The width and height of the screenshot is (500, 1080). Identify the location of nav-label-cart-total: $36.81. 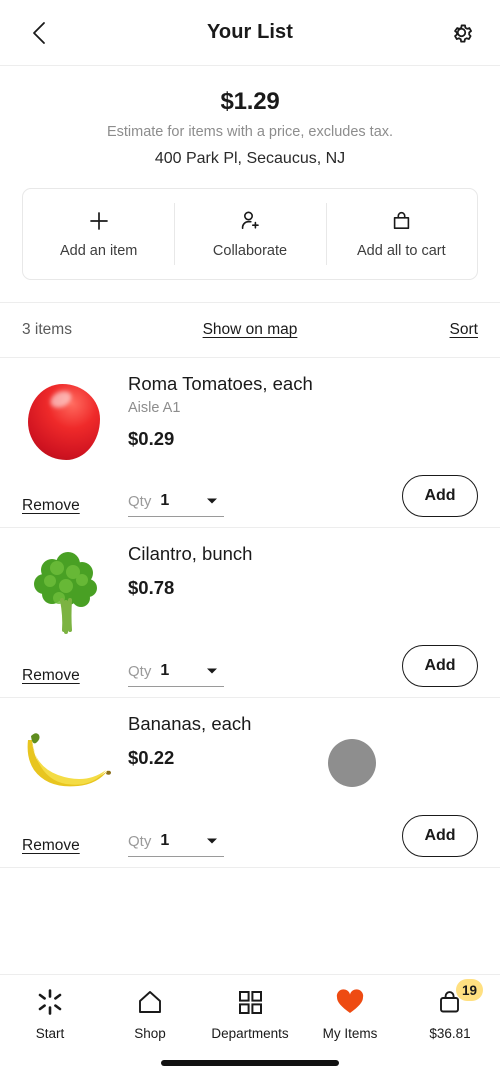
(450, 1033).